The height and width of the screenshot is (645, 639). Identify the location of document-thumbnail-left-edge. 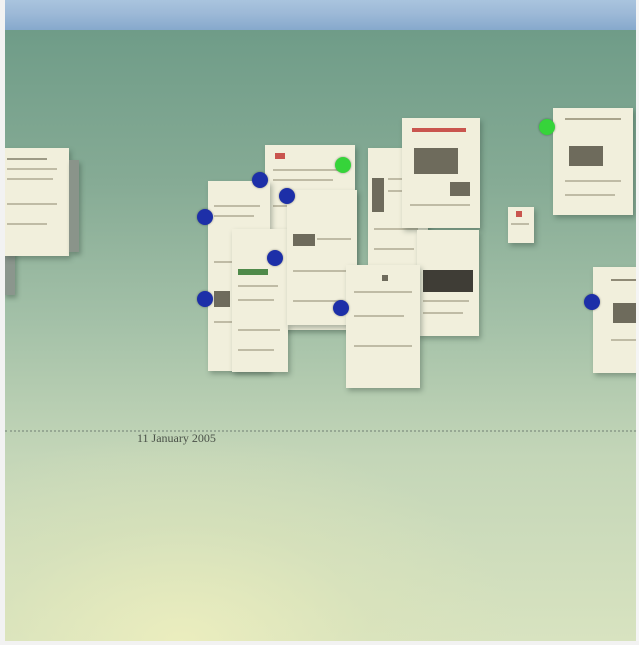
(74, 206).